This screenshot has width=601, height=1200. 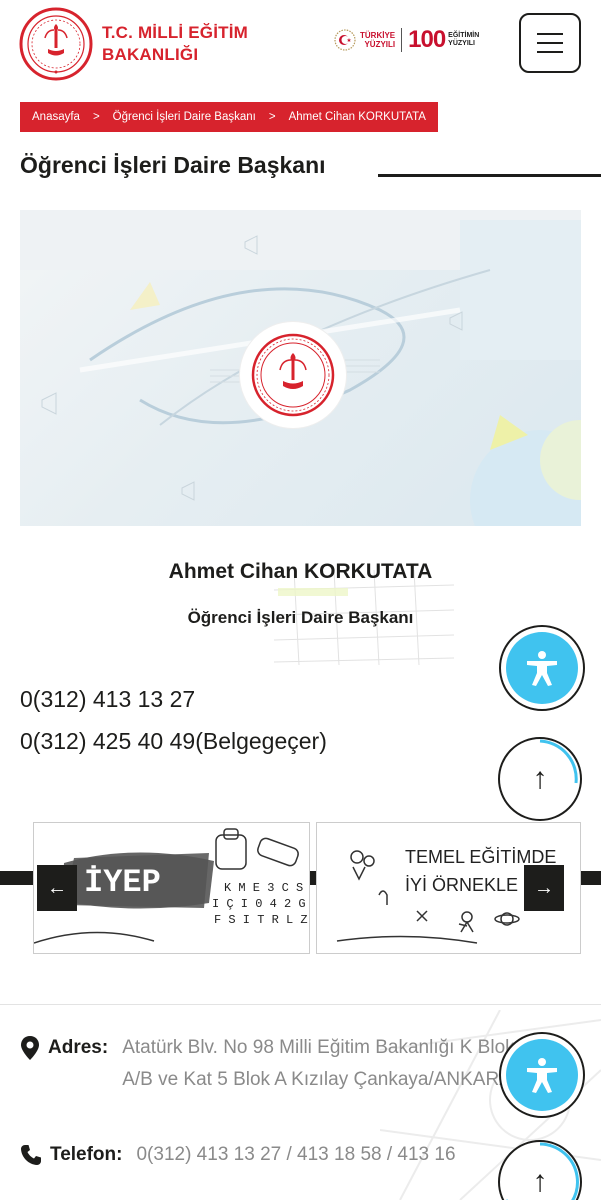 What do you see at coordinates (462, 43) in the screenshot?
I see `hundred-sub-line2: YÜZYILI` at bounding box center [462, 43].